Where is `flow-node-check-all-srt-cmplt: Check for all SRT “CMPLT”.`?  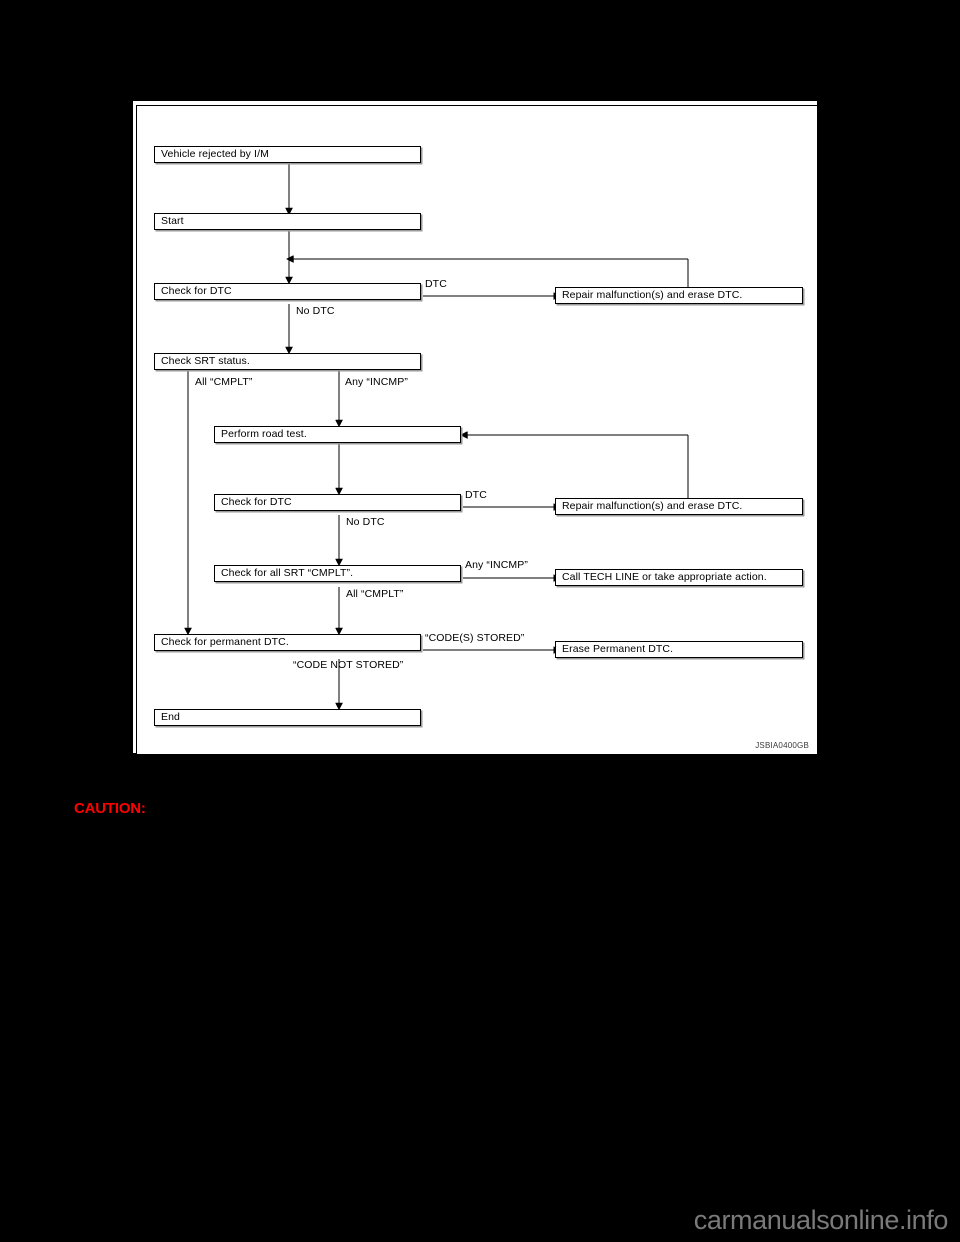
flow-node-check-all-srt-cmplt: Check for all SRT “CMPLT”. is located at coordinates (337, 573).